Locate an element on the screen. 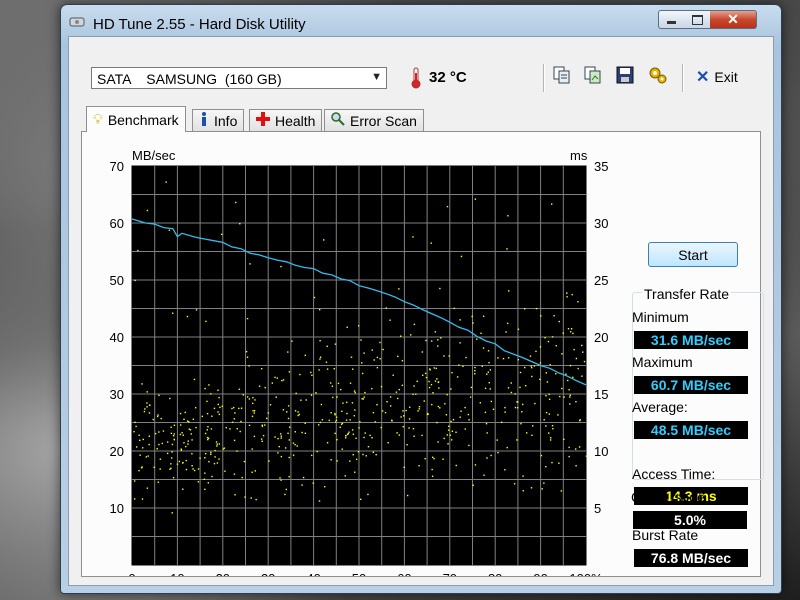  exit-button: ✕ Exit is located at coordinates (717, 77).